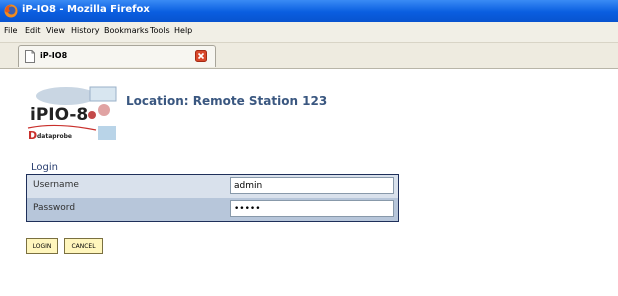  Describe the element at coordinates (201, 56) in the screenshot. I see `close-tab-icon` at that location.